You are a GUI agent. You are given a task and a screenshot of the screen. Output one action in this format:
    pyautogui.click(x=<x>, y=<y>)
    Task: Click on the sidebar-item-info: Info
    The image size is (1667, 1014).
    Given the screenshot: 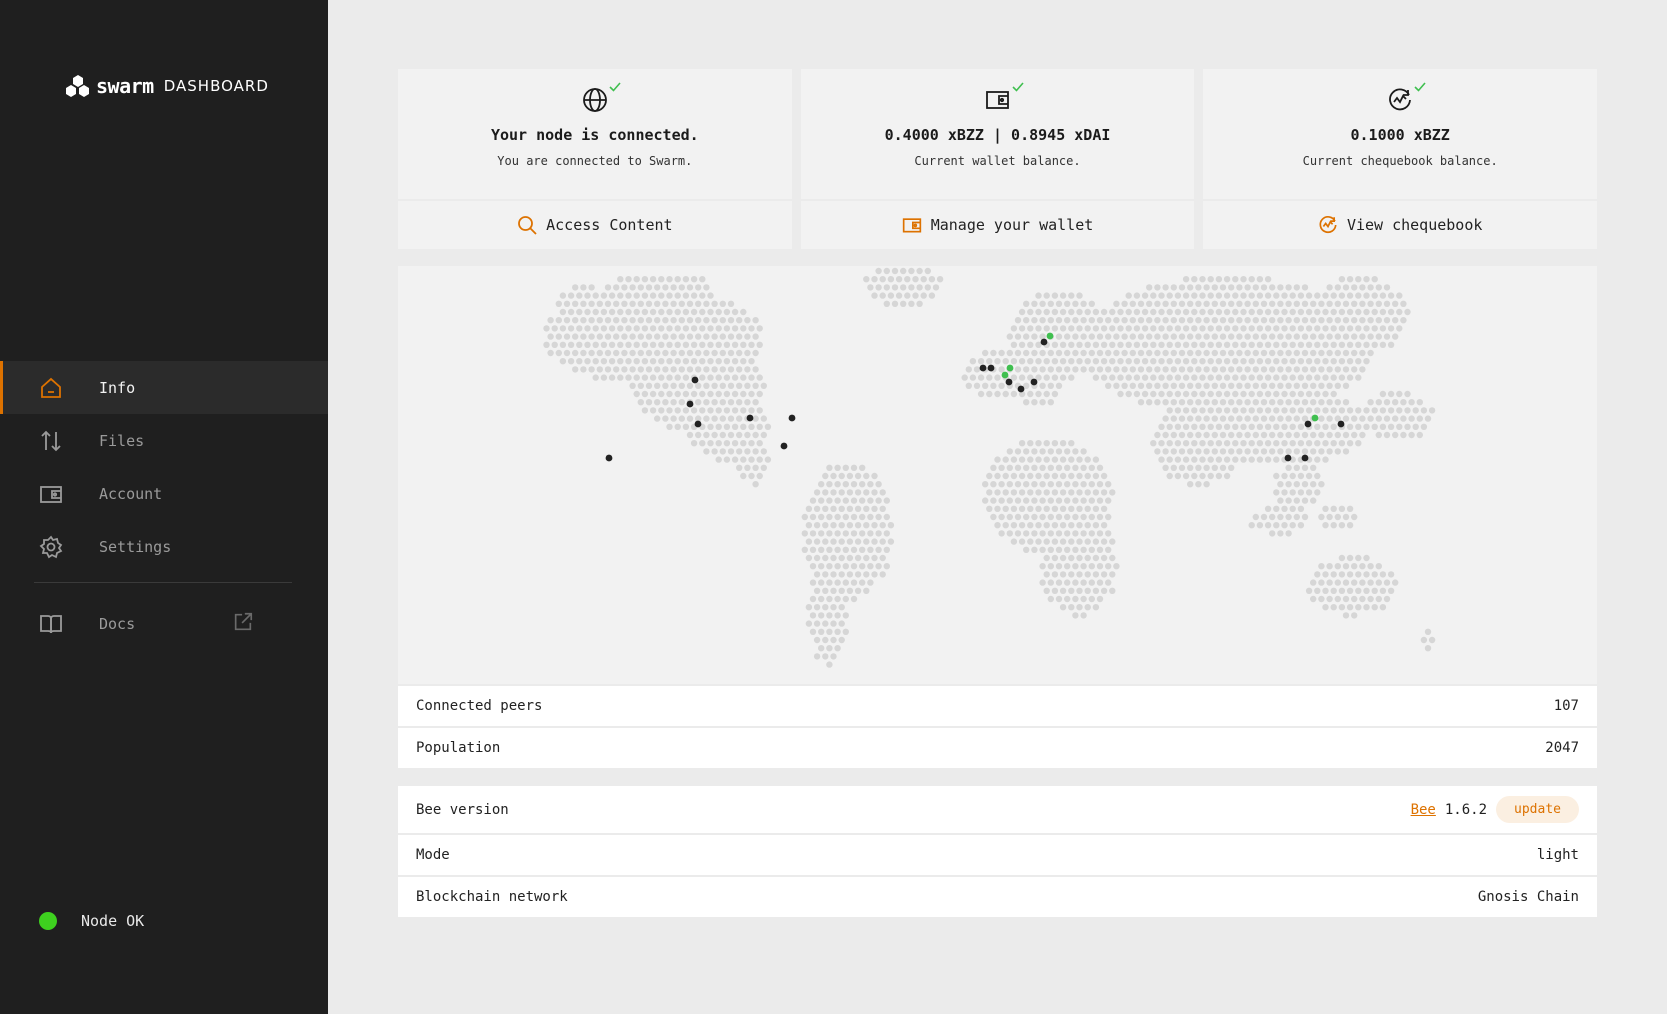 What is the action you would take?
    pyautogui.click(x=164, y=387)
    